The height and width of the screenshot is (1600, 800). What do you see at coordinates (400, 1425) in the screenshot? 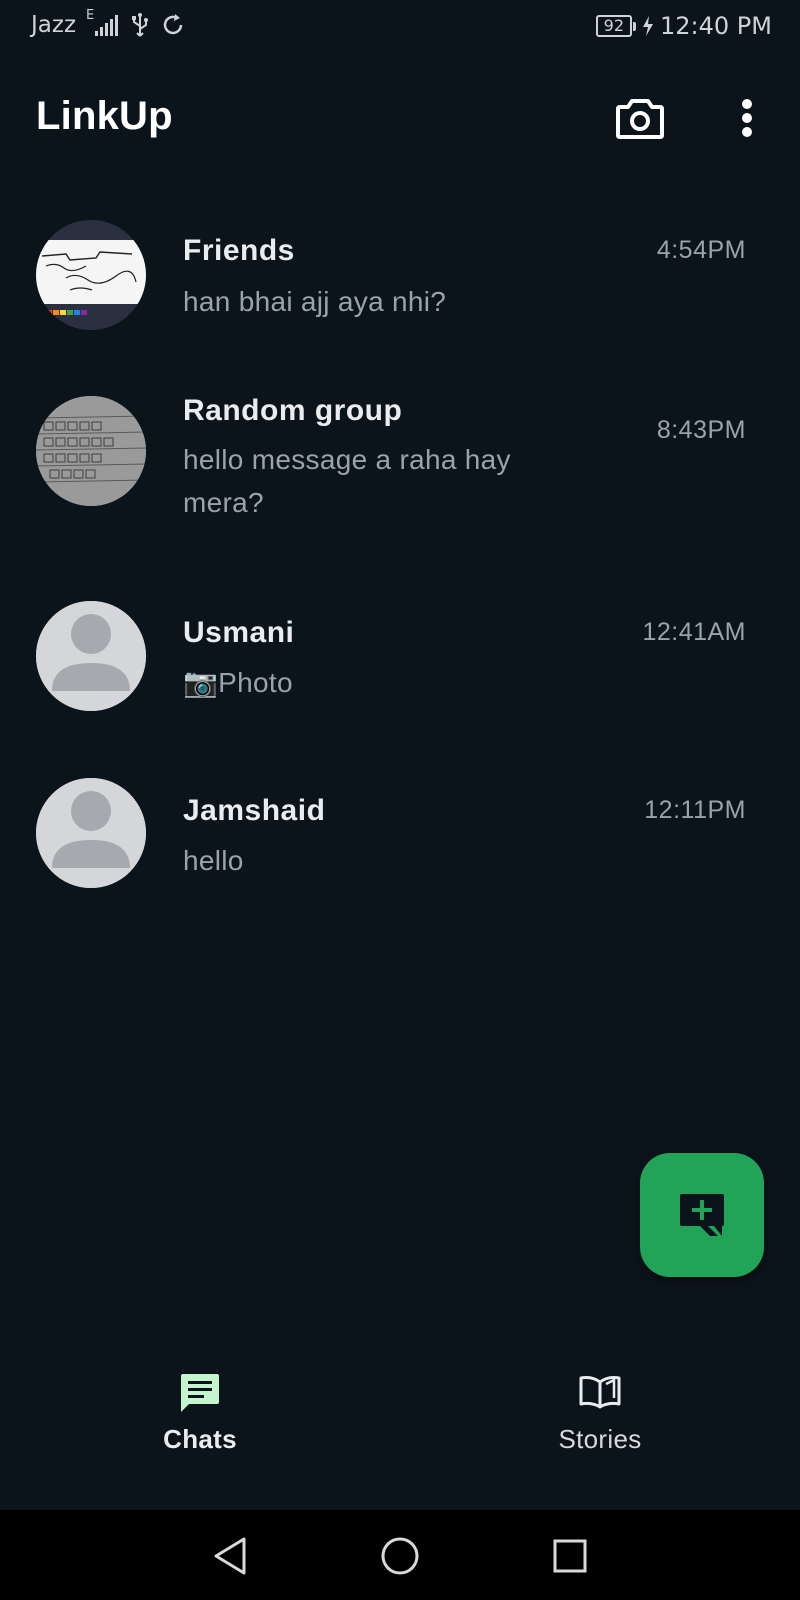
I see `bottom-navigation: Chats Stories` at bounding box center [400, 1425].